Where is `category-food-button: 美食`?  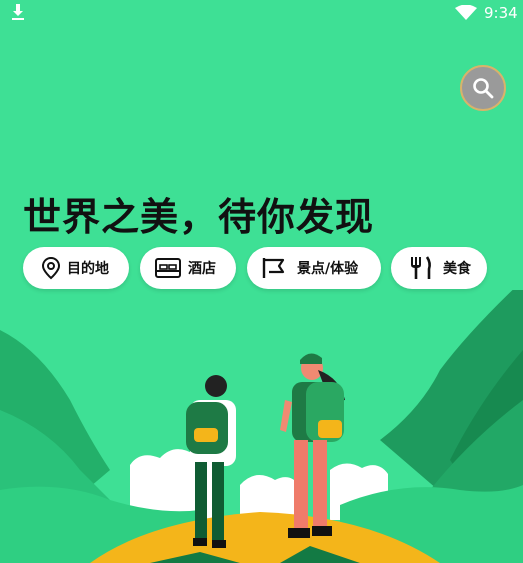 category-food-button: 美食 is located at coordinates (439, 268).